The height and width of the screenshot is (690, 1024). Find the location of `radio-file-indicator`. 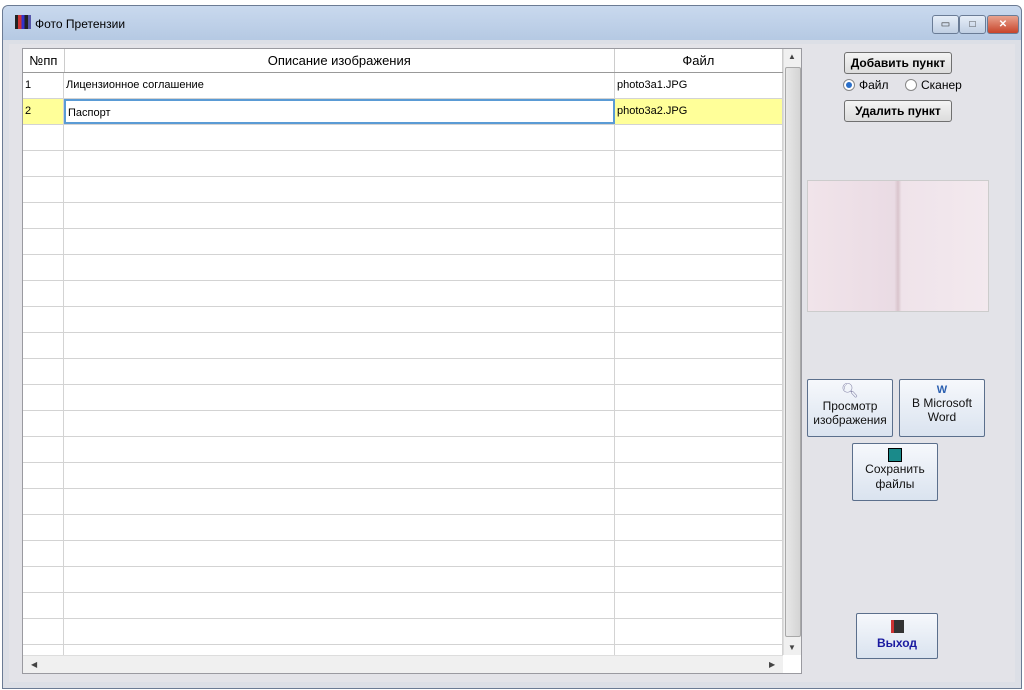

radio-file-indicator is located at coordinates (849, 85).